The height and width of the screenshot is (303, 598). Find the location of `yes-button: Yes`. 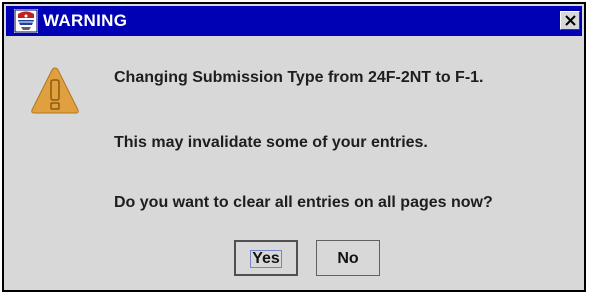

yes-button: Yes is located at coordinates (266, 258).